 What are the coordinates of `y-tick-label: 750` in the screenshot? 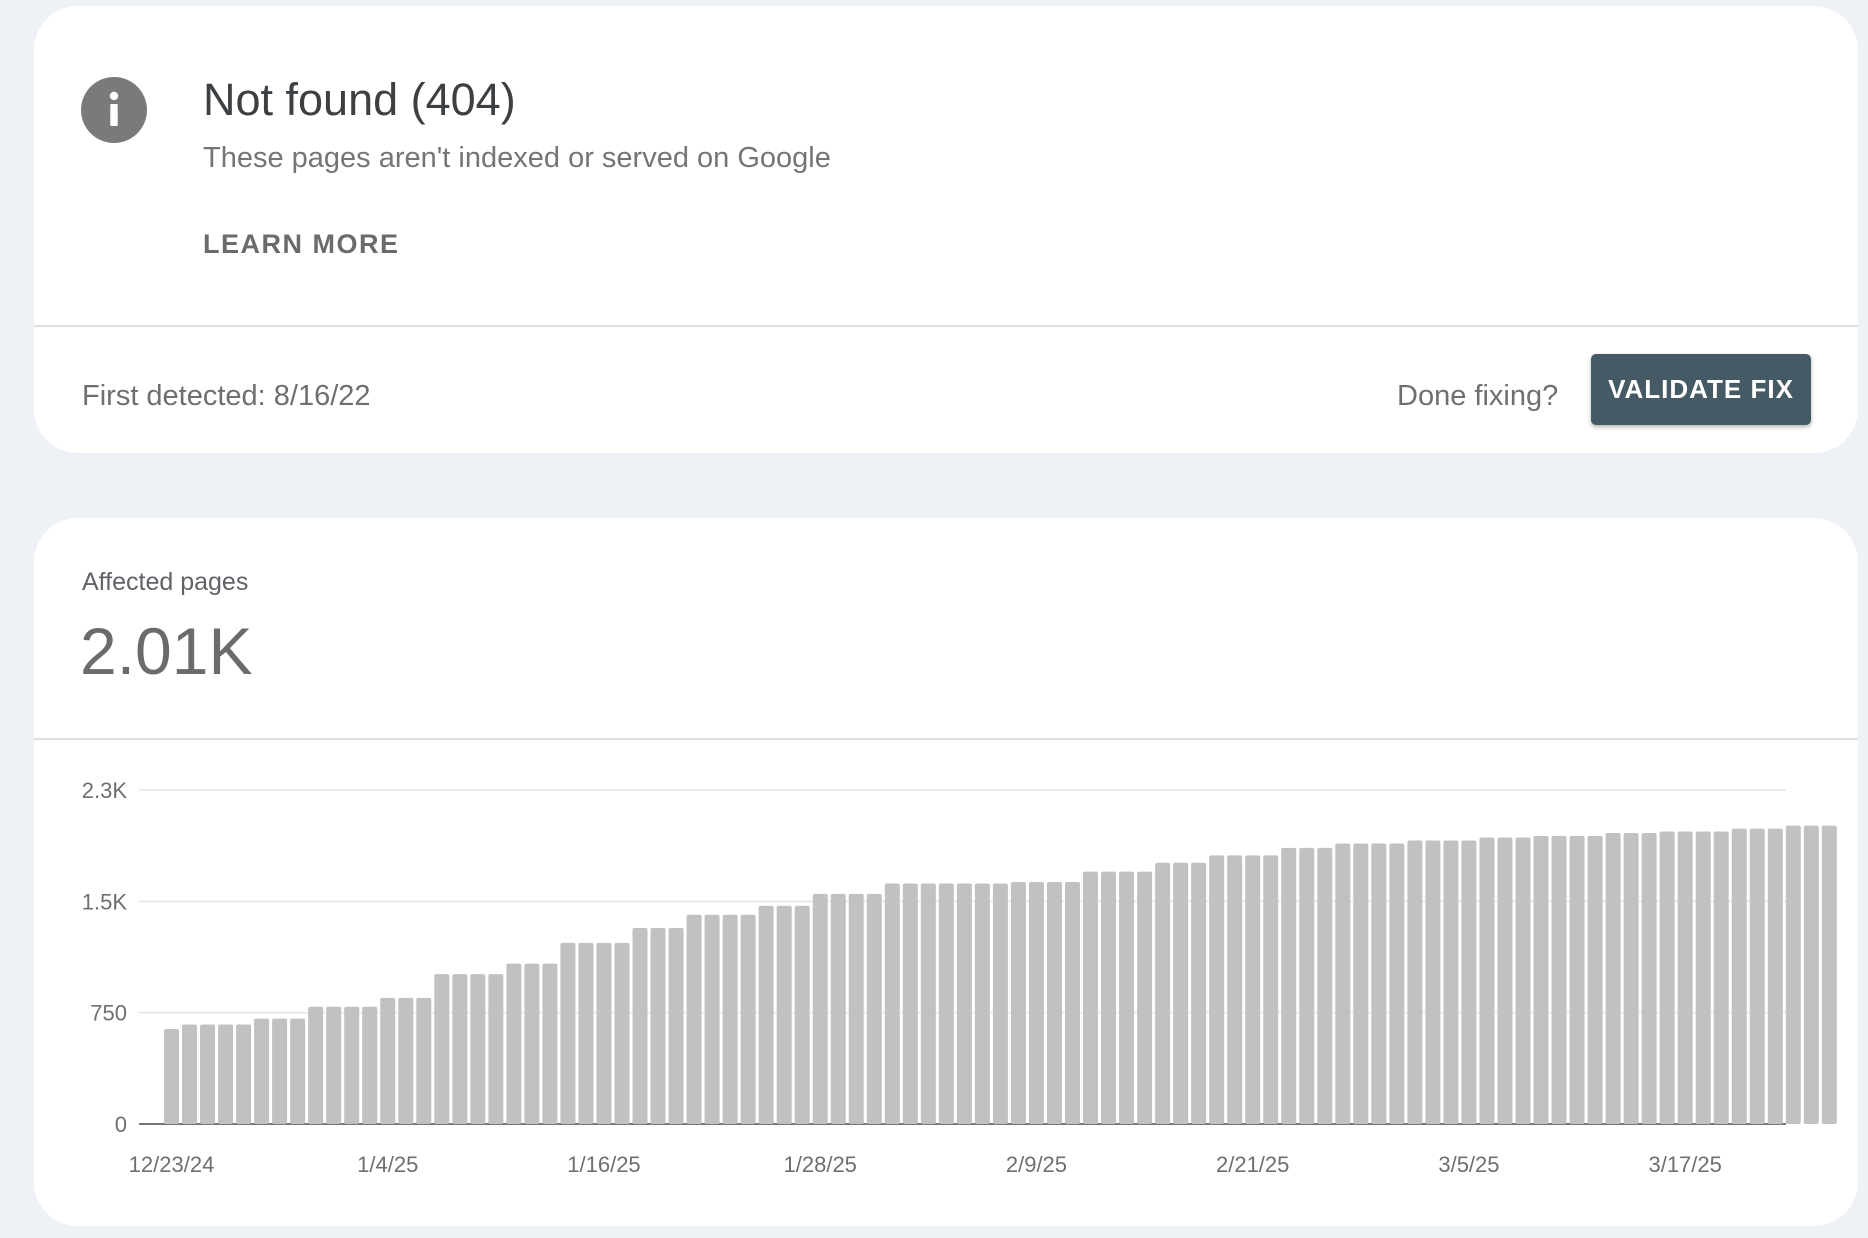 It's located at (108, 1013).